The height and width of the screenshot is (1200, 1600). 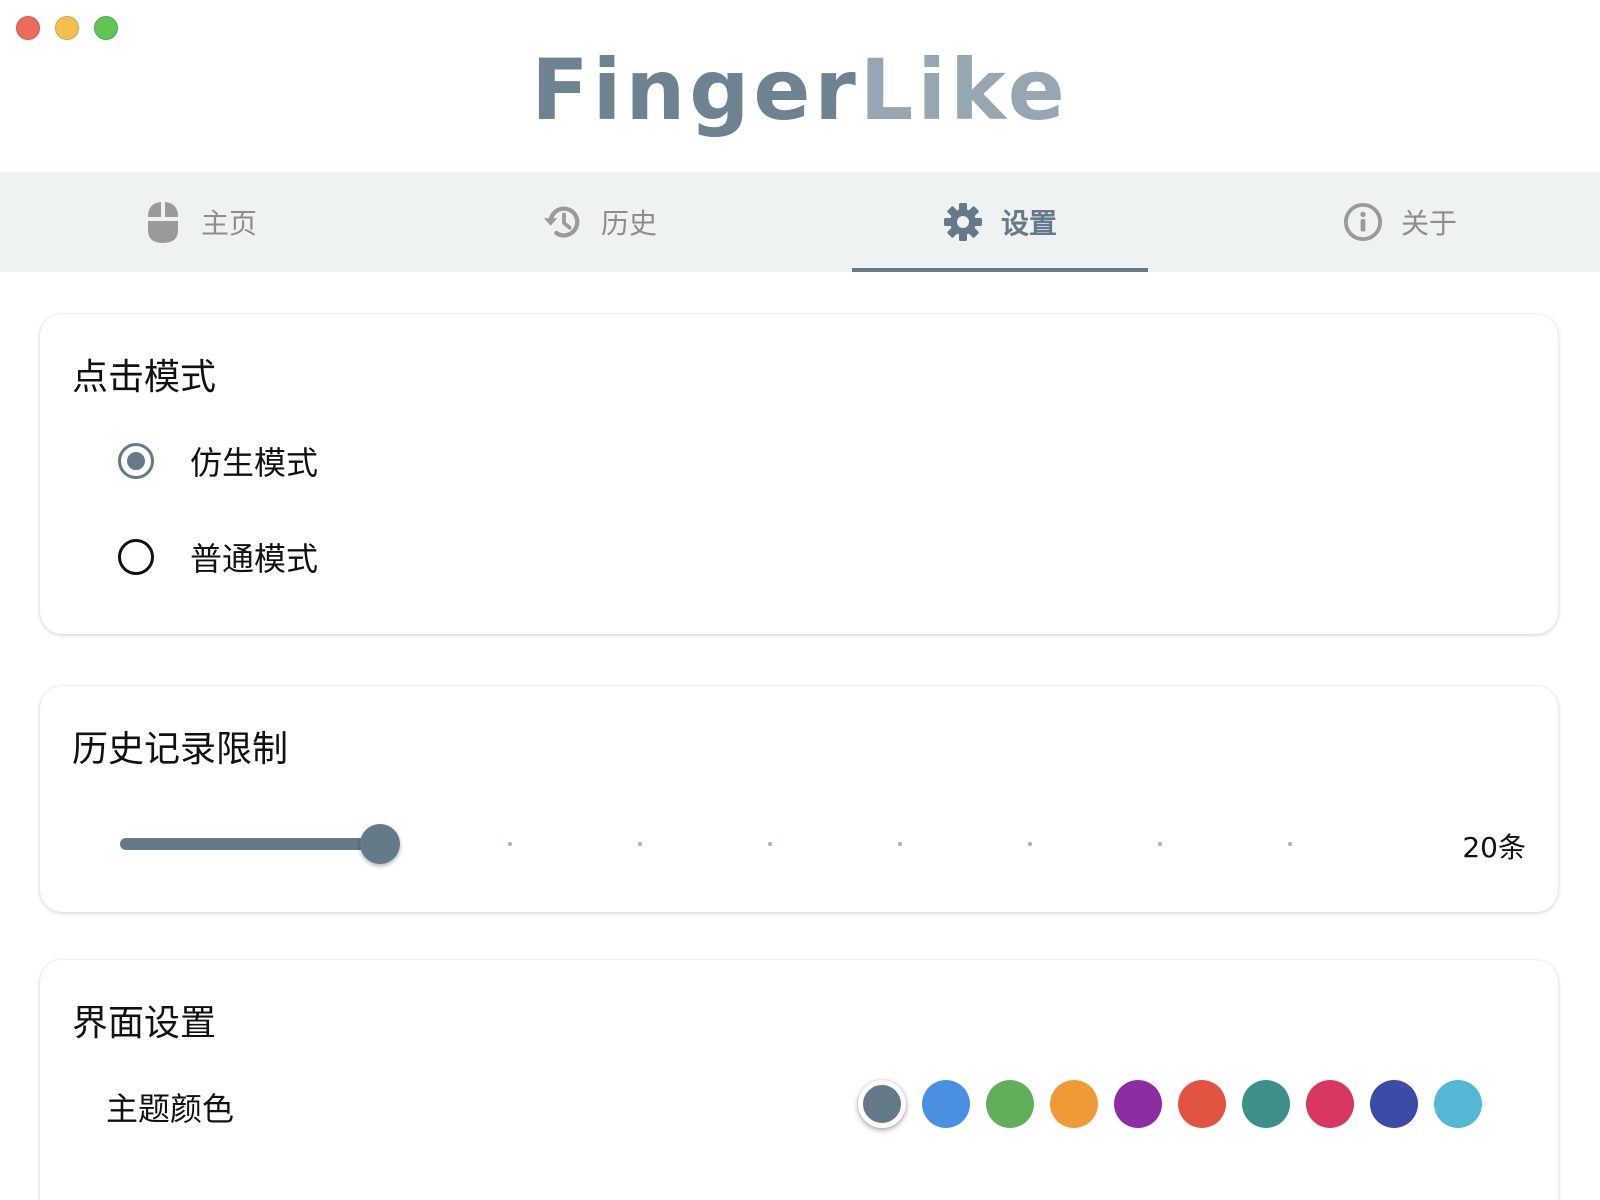 I want to click on info-icon, so click(x=1363, y=222).